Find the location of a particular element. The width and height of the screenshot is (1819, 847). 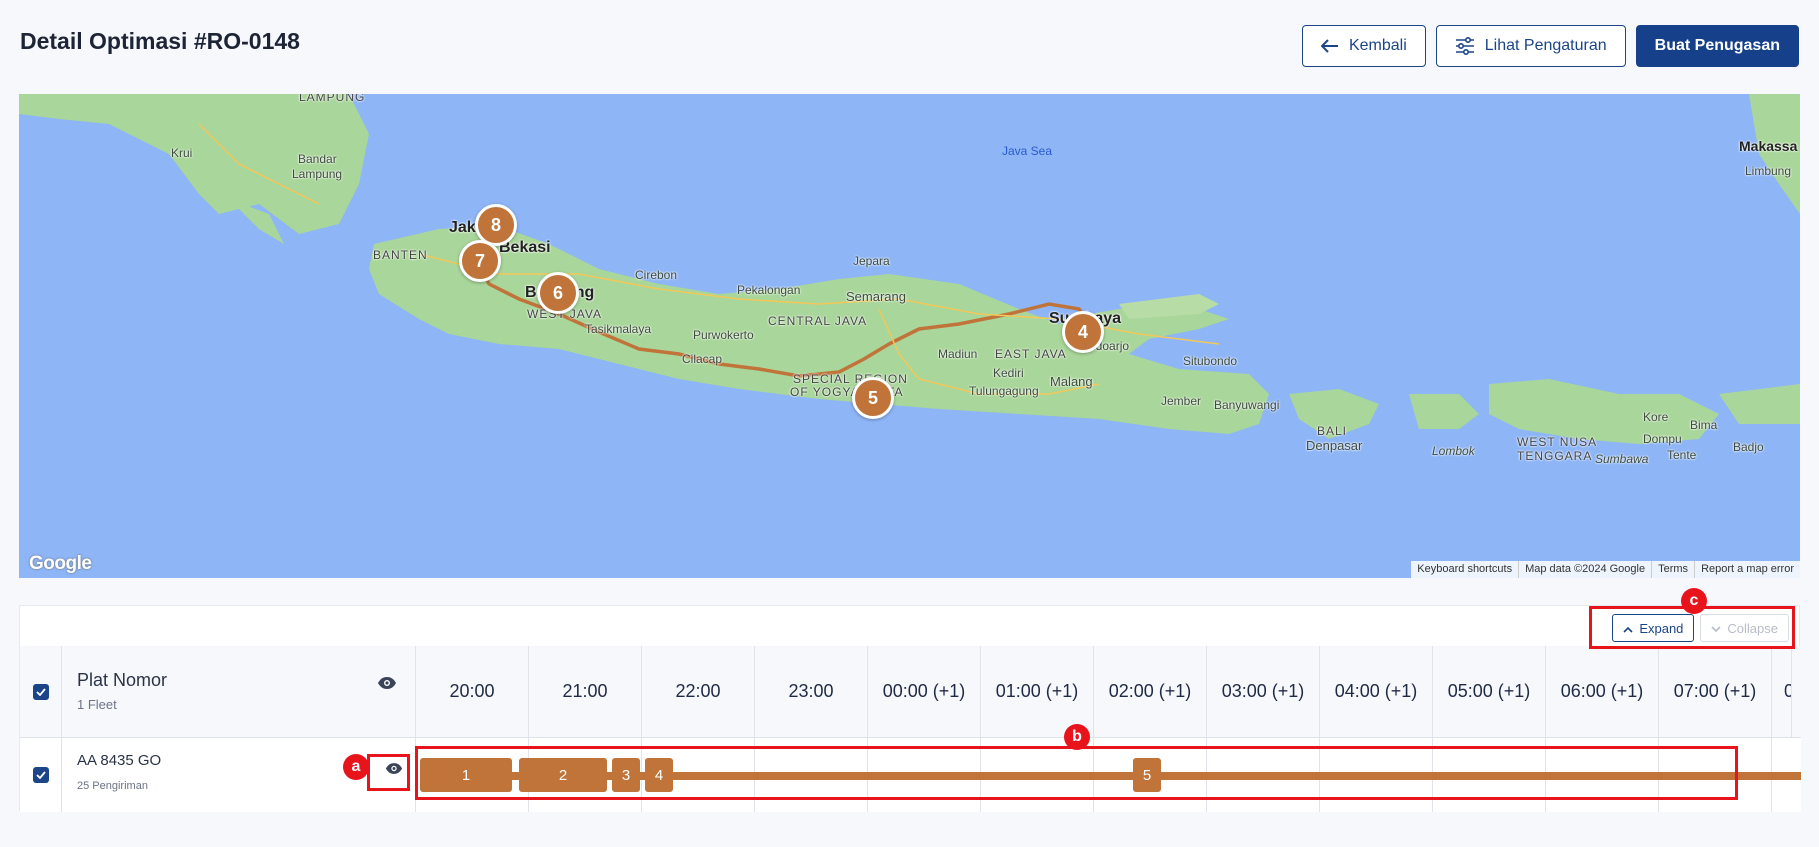

map-data-text: Map data ©2024 Google is located at coordinates (1584, 569).